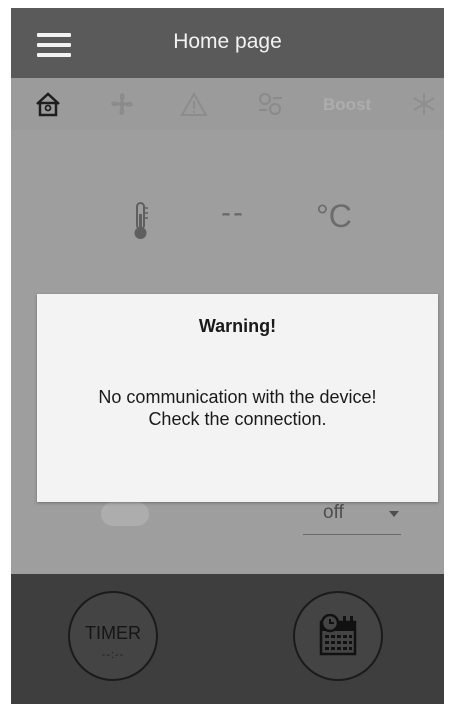  I want to click on calendar-clock-icon, so click(338, 635).